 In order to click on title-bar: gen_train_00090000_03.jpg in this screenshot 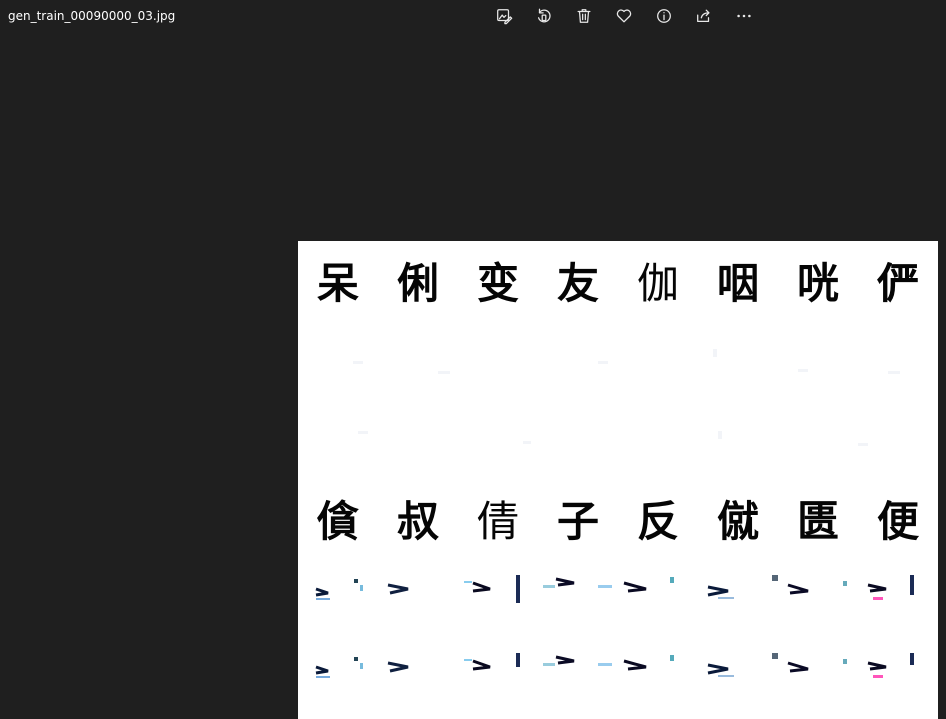, I will do `click(473, 17)`.